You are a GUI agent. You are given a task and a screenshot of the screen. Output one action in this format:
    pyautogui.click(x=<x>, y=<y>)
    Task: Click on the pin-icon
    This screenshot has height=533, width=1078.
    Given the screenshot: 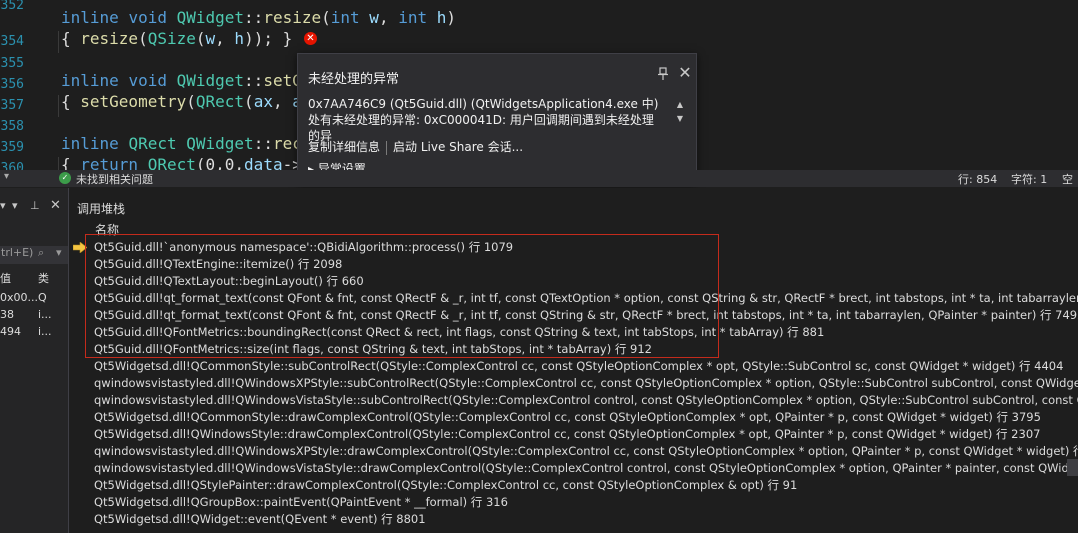 What is the action you would take?
    pyautogui.click(x=663, y=74)
    